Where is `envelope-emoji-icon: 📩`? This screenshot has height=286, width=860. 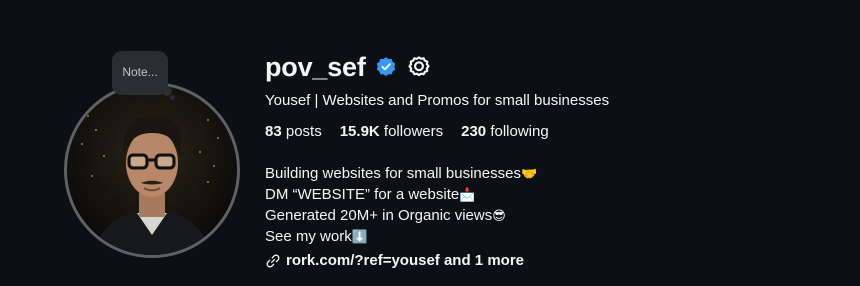 envelope-emoji-icon: 📩 is located at coordinates (467, 195).